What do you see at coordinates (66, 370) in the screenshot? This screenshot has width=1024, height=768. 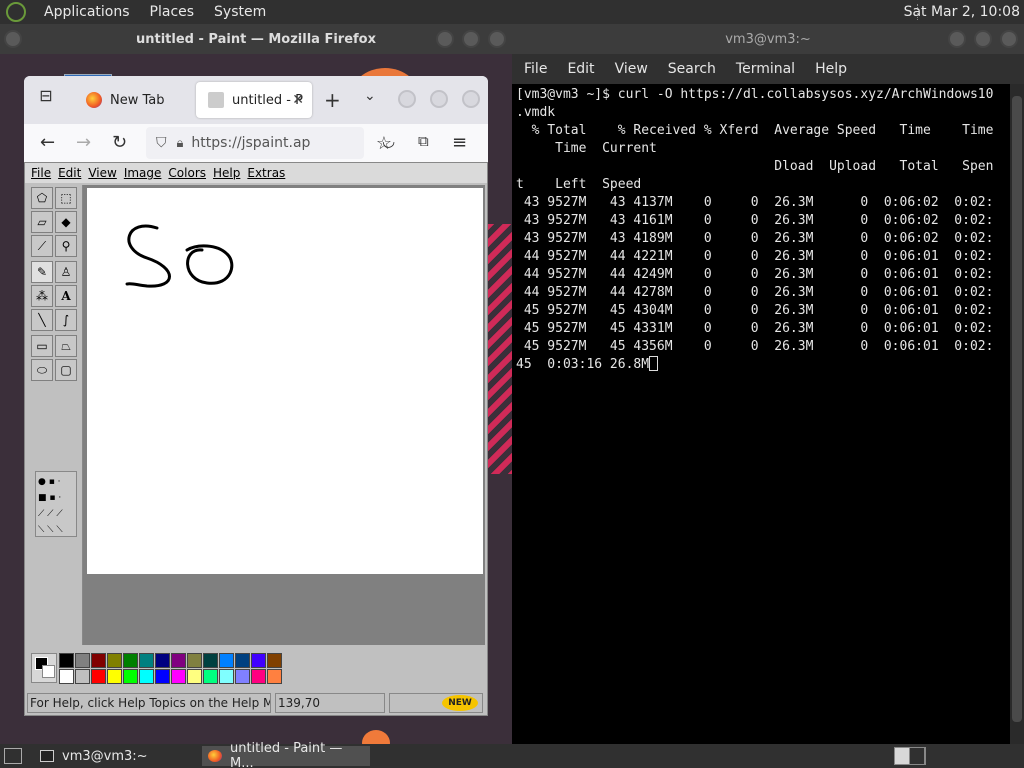 I see `rounded-rect-icon: ▢` at bounding box center [66, 370].